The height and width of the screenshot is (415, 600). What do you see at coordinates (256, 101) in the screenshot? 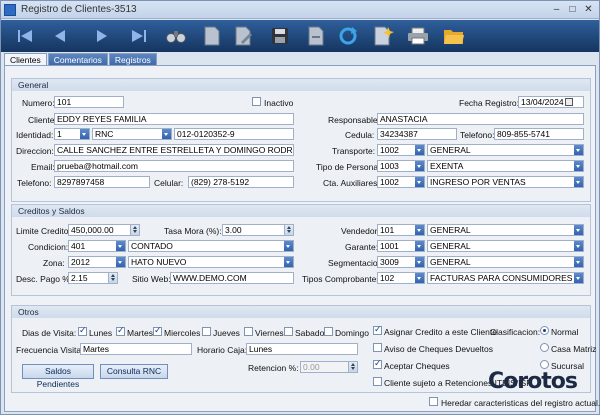
I see `inactivo-checkbox` at bounding box center [256, 101].